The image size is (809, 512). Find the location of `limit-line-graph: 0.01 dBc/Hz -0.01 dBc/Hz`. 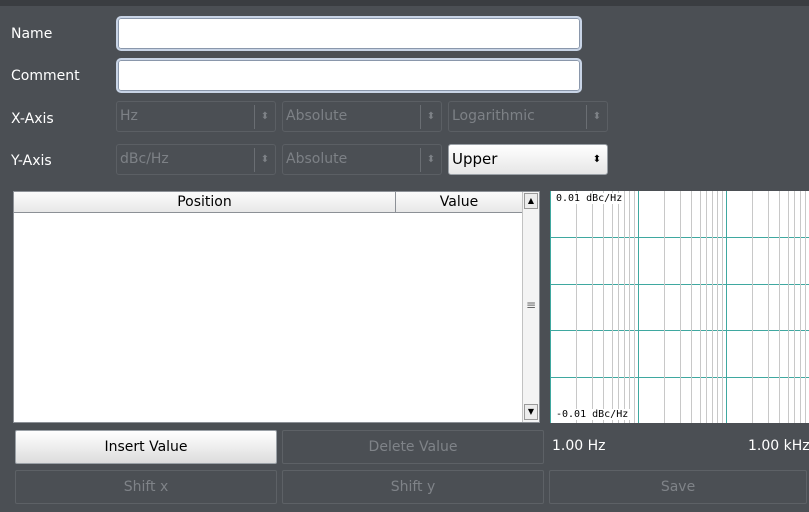

limit-line-graph: 0.01 dBc/Hz -0.01 dBc/Hz is located at coordinates (679, 307).